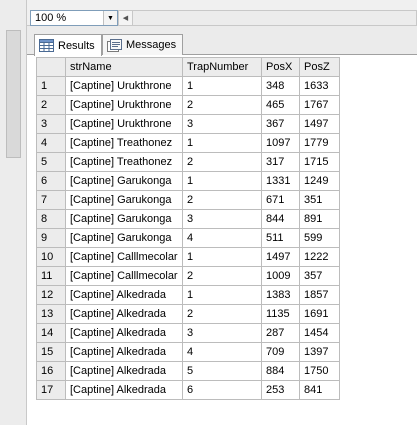  What do you see at coordinates (267, 18) in the screenshot?
I see `horizontal-scrollbar: ◀` at bounding box center [267, 18].